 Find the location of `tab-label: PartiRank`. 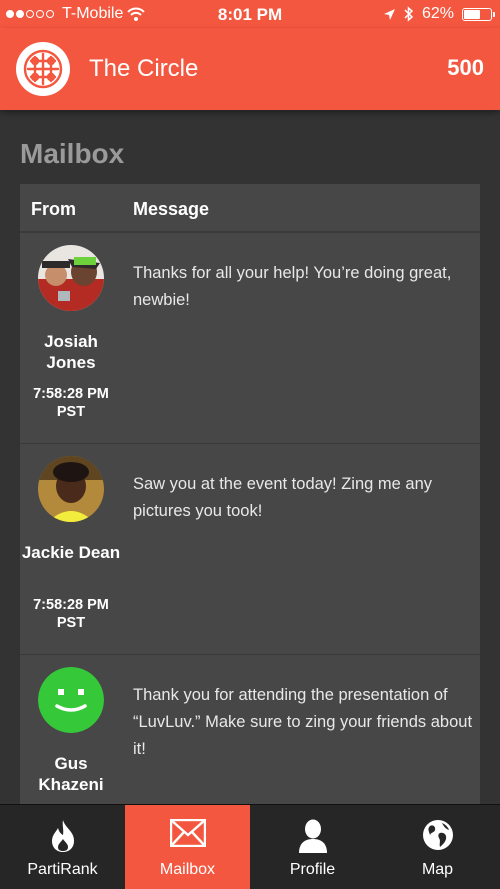

tab-label: PartiRank is located at coordinates (62, 869).